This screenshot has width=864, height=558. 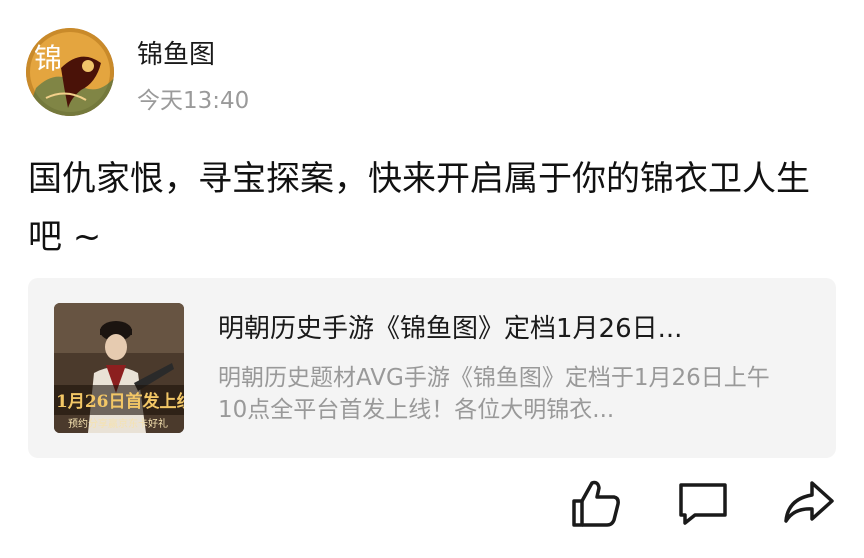 What do you see at coordinates (119, 368) in the screenshot?
I see `card-thumbnail: 1月26日首发上线 预约分享赢京东卡好礼` at bounding box center [119, 368].